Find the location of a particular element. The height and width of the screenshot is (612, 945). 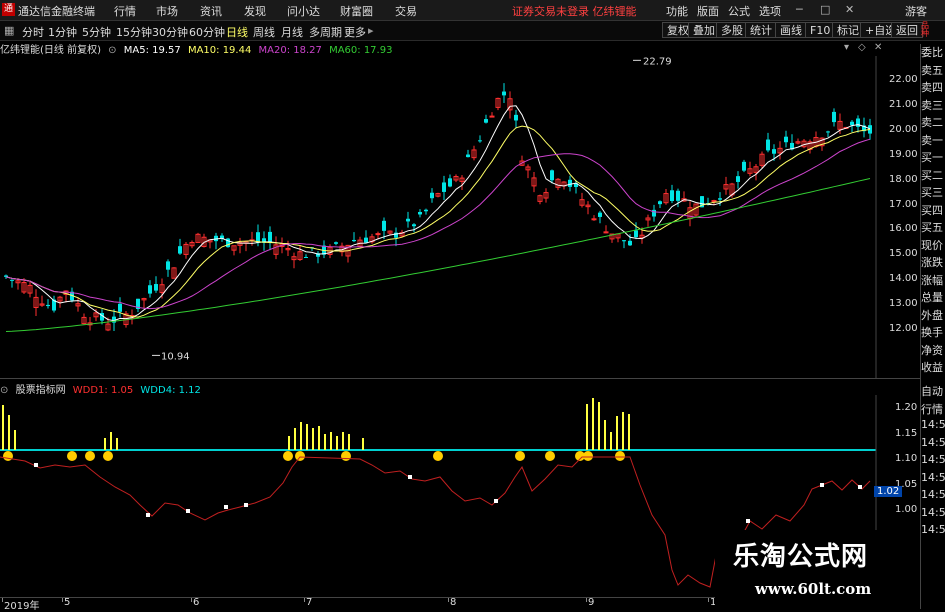

low-annotation: 10.94 is located at coordinates (175, 356).